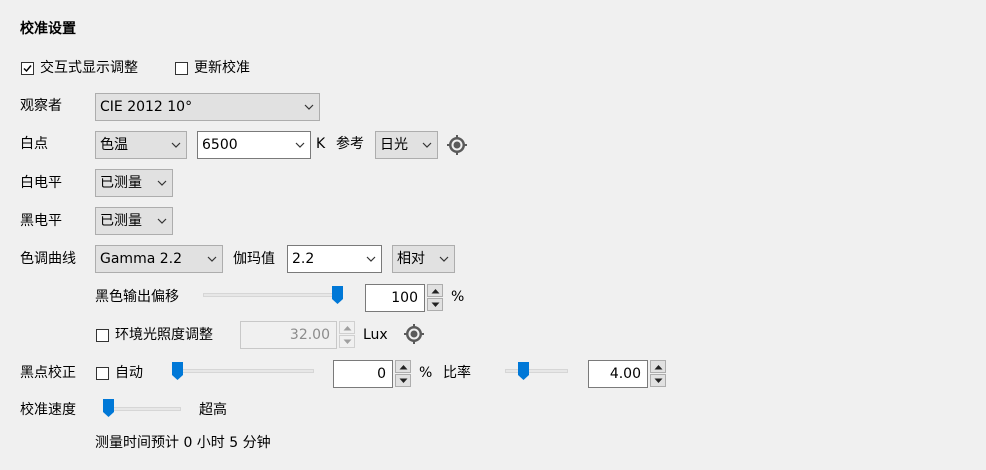  What do you see at coordinates (395, 298) in the screenshot?
I see `black-output-offset-input: 100` at bounding box center [395, 298].